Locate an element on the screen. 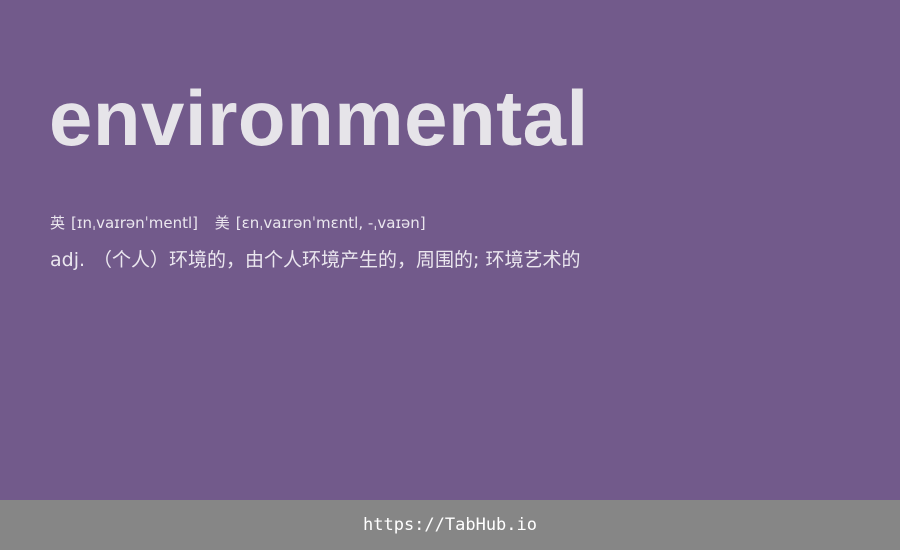 The width and height of the screenshot is (900, 550). part-of-speech: adj. is located at coordinates (68, 260).